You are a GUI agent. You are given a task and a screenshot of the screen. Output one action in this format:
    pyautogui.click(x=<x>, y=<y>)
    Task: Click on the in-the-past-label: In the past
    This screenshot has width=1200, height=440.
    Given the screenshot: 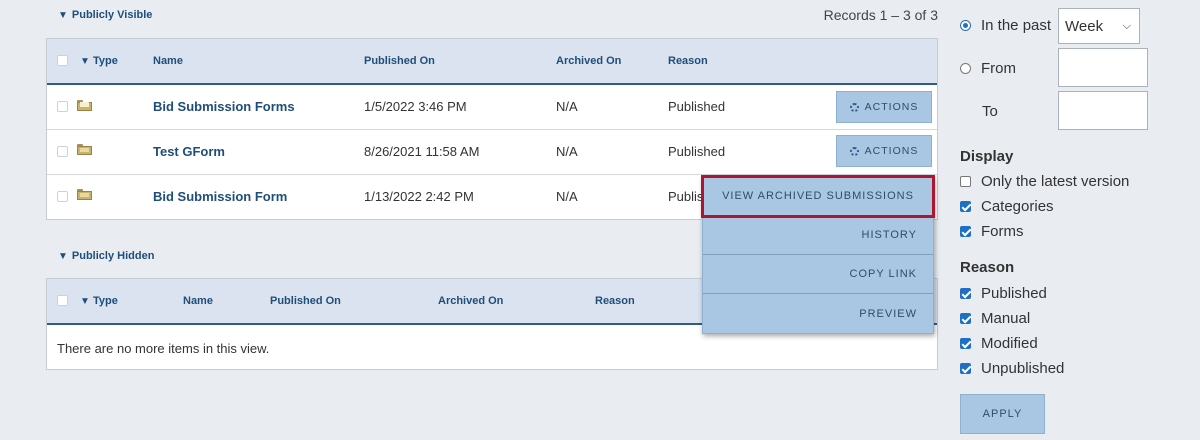 What is the action you would take?
    pyautogui.click(x=1016, y=25)
    